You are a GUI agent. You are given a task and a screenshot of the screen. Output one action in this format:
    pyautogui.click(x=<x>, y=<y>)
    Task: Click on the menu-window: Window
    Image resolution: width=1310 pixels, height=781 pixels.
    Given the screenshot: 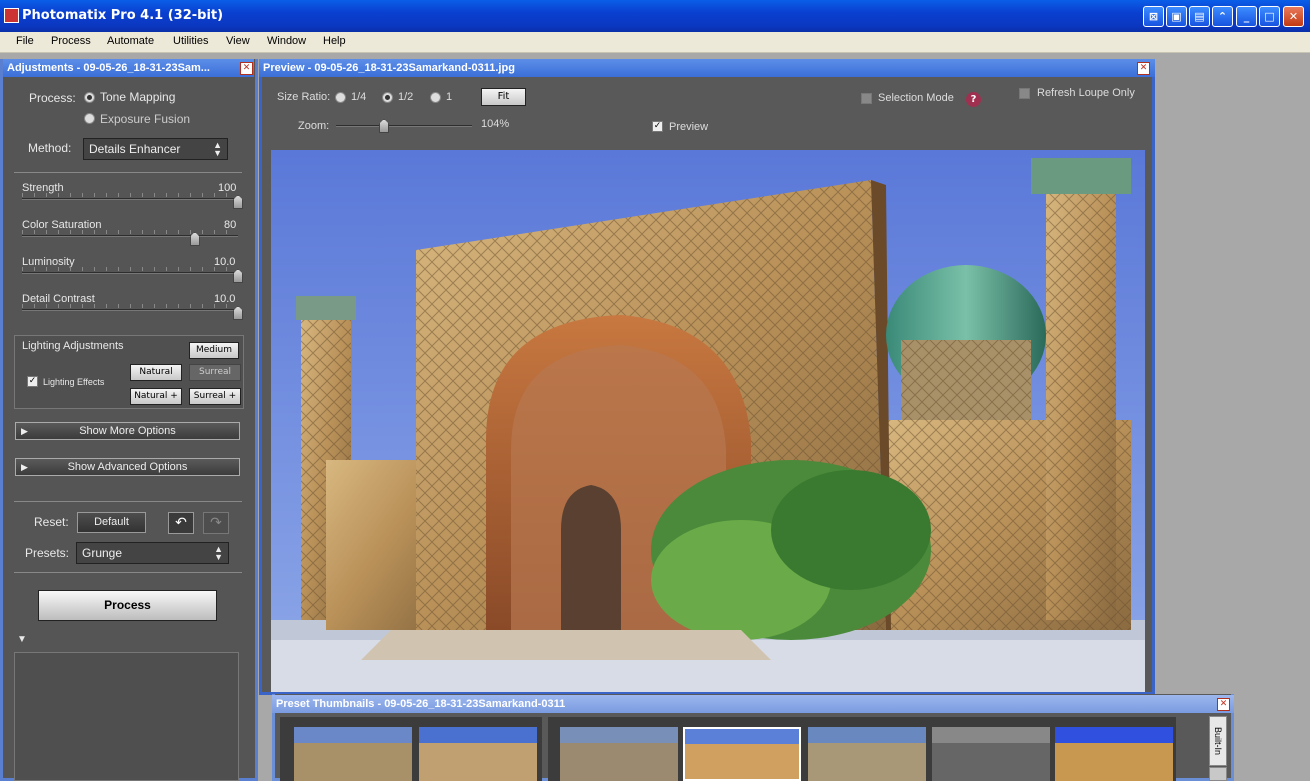 What is the action you would take?
    pyautogui.click(x=286, y=41)
    